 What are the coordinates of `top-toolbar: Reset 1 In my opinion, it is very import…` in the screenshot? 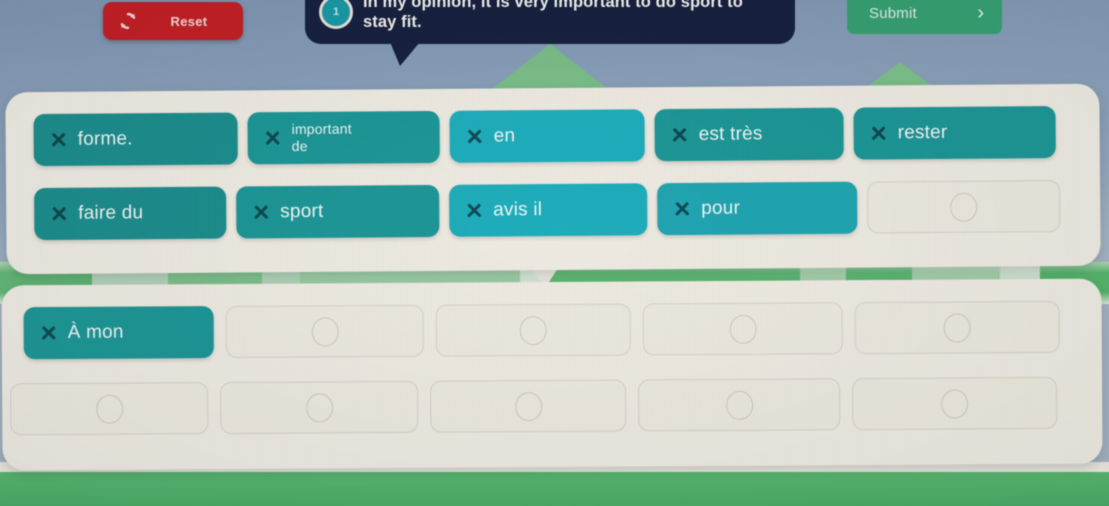 It's located at (554, 33).